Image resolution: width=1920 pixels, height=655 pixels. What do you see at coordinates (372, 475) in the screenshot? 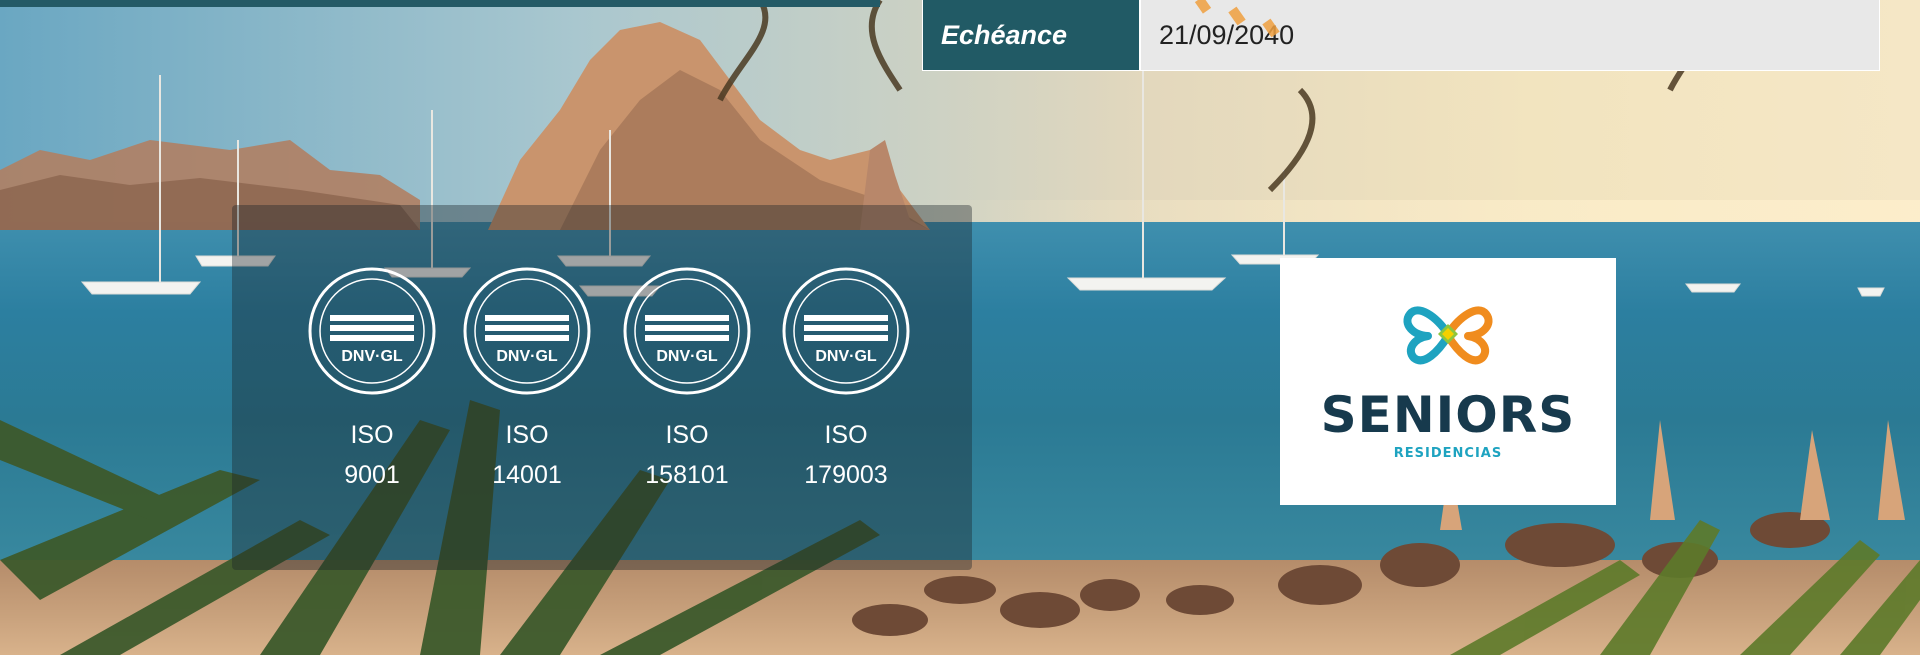
I see `cert-number: 9001` at bounding box center [372, 475].